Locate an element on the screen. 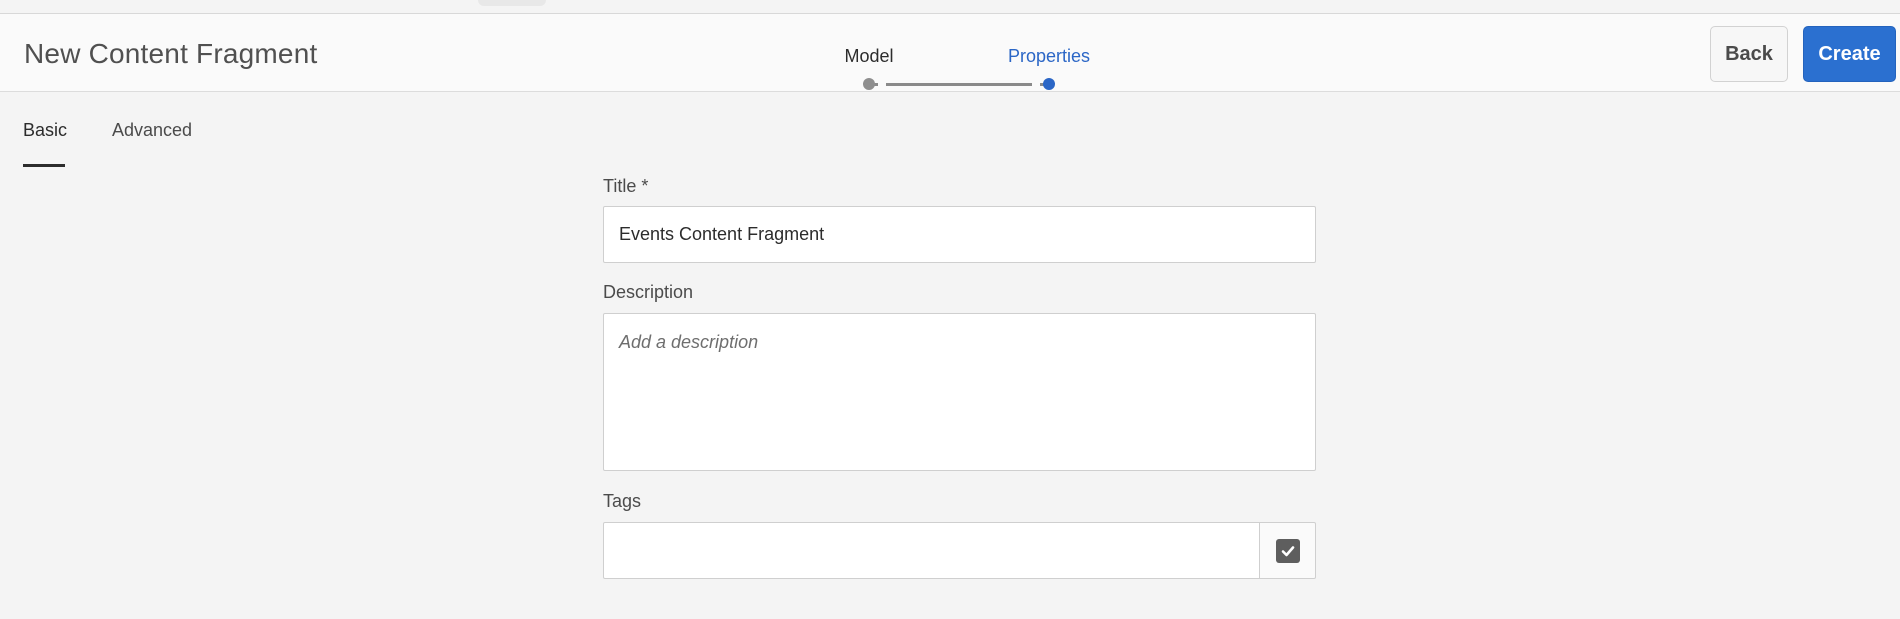  wizard-stepper: Model Properties is located at coordinates (960, 59).